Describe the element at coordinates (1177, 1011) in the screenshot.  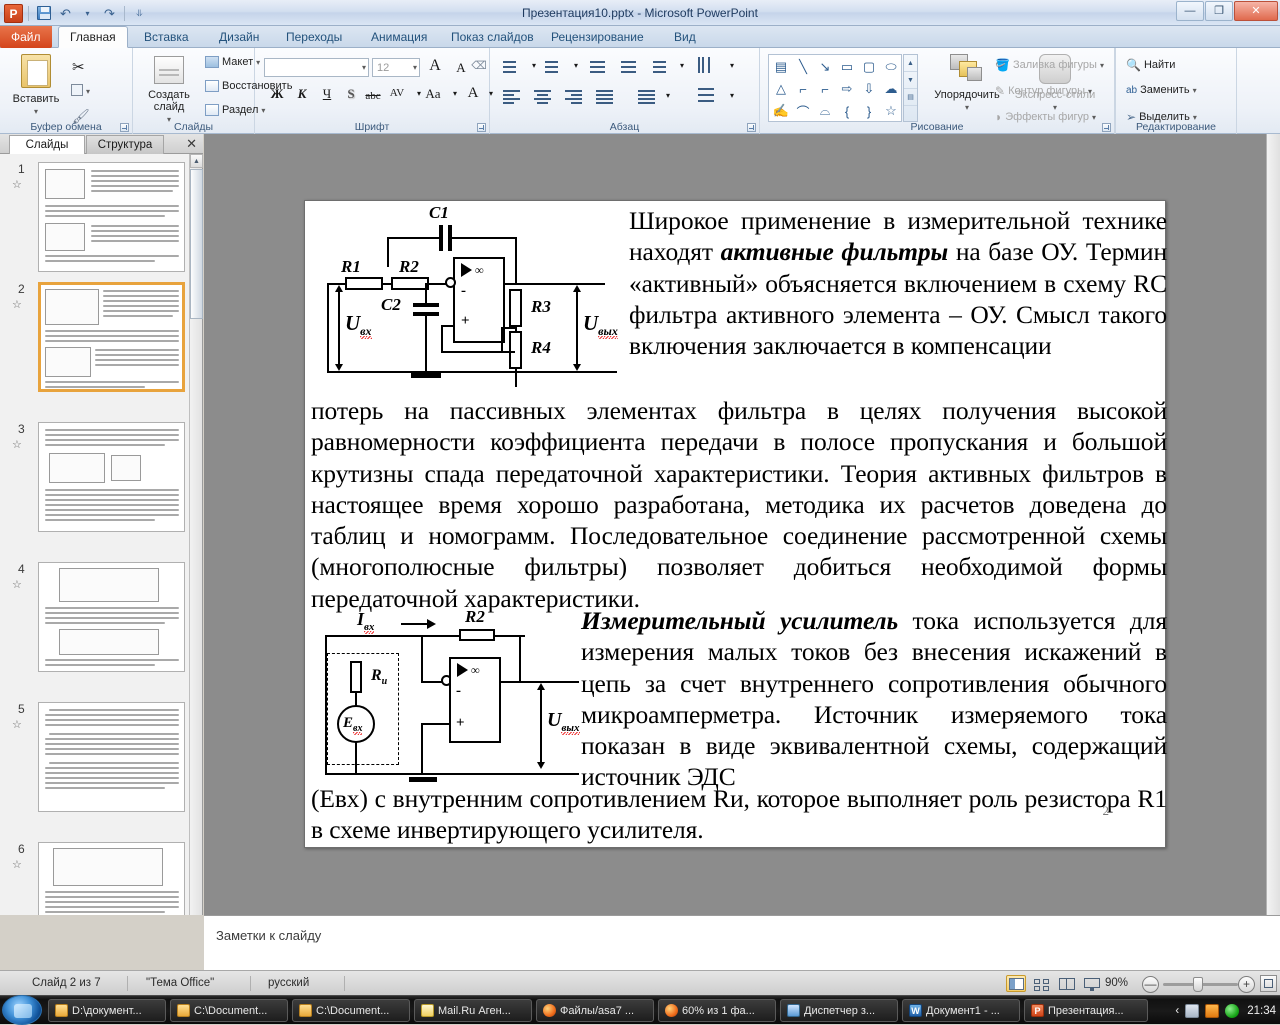
I see `show-hidden-icons-button: ‹` at that location.